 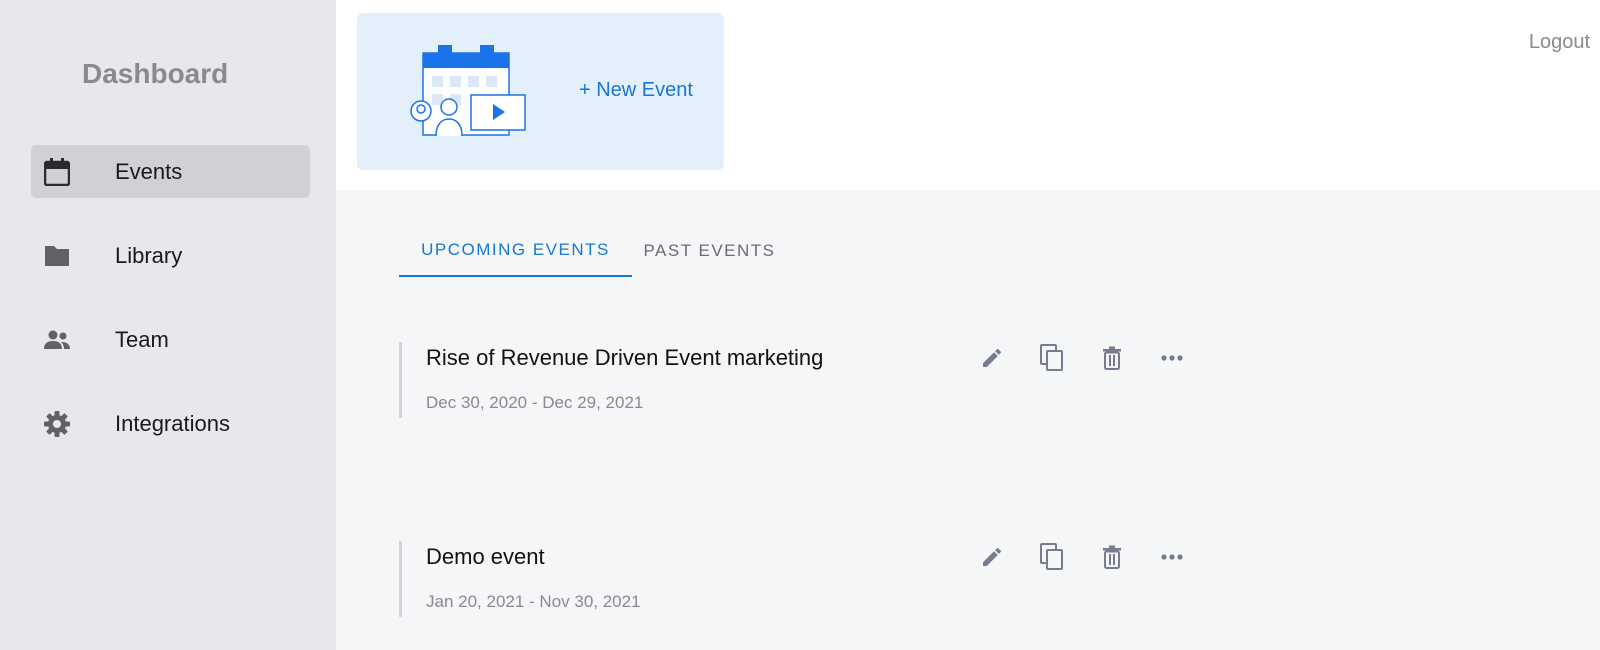 What do you see at coordinates (791, 579) in the screenshot?
I see `event-item: Demo event Jan 20, 2021 - Nov 30, 2021` at bounding box center [791, 579].